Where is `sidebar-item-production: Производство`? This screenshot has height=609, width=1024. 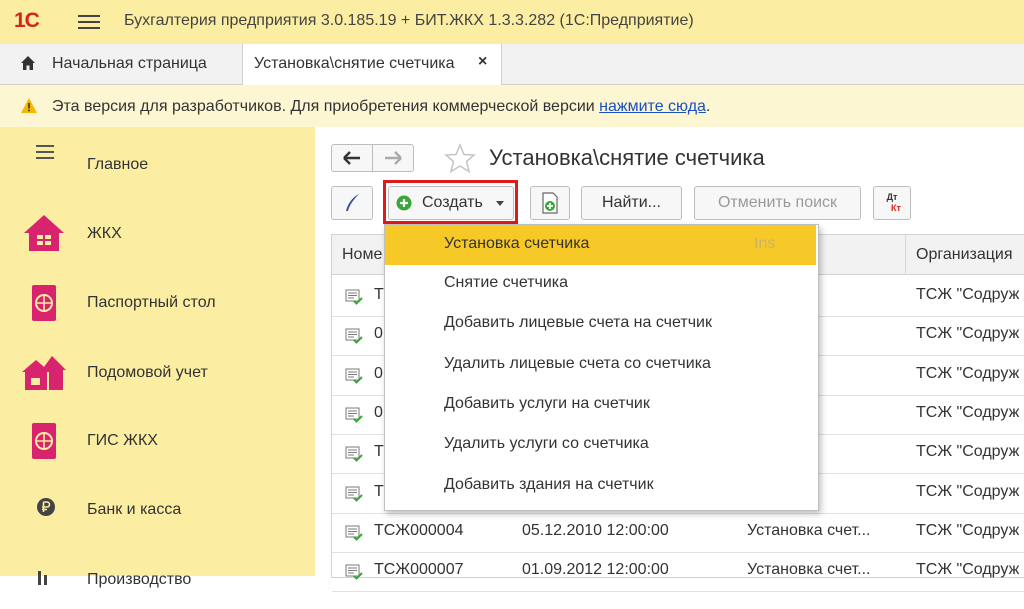 sidebar-item-production: Производство is located at coordinates (157, 579).